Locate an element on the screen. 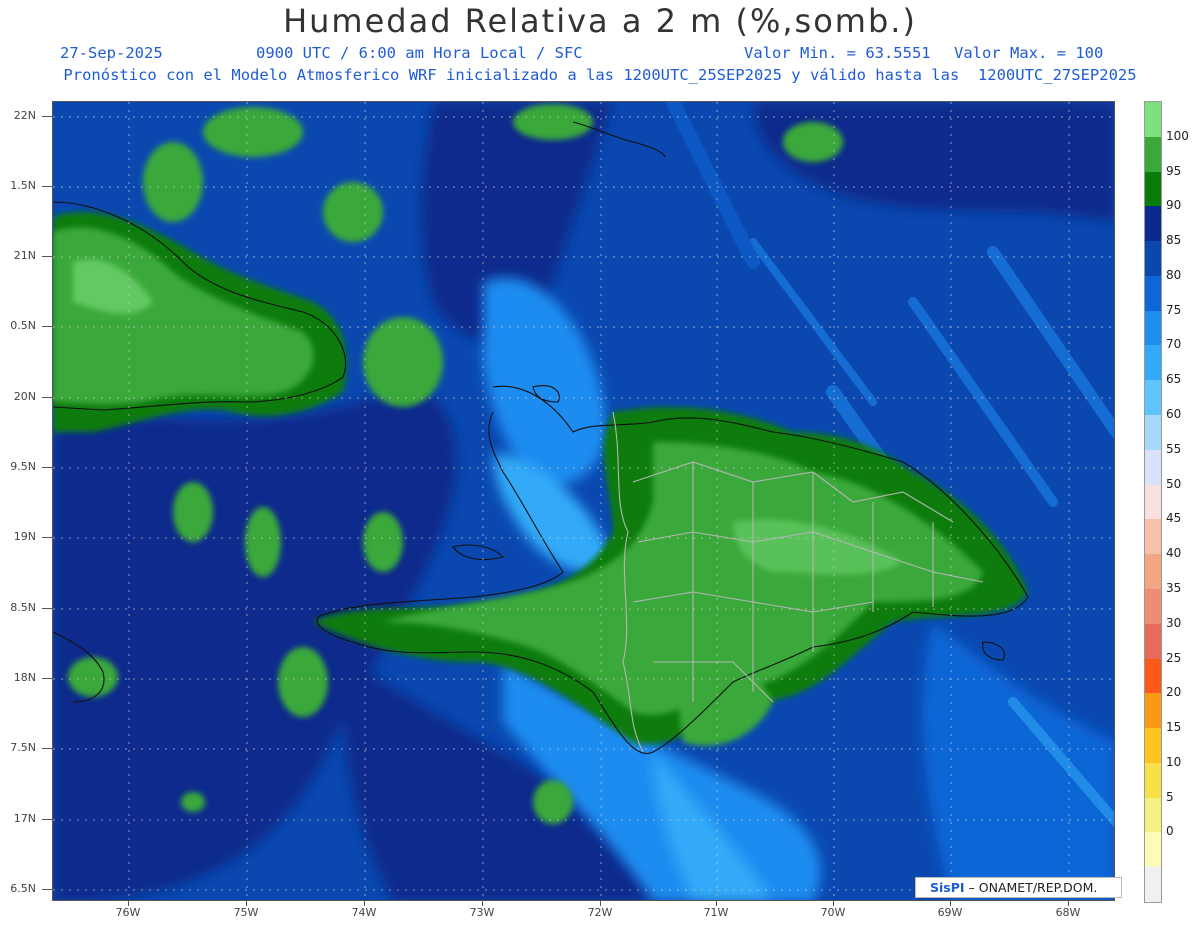 This screenshot has width=1200, height=927. colorbar-label: 15 is located at coordinates (1174, 727).